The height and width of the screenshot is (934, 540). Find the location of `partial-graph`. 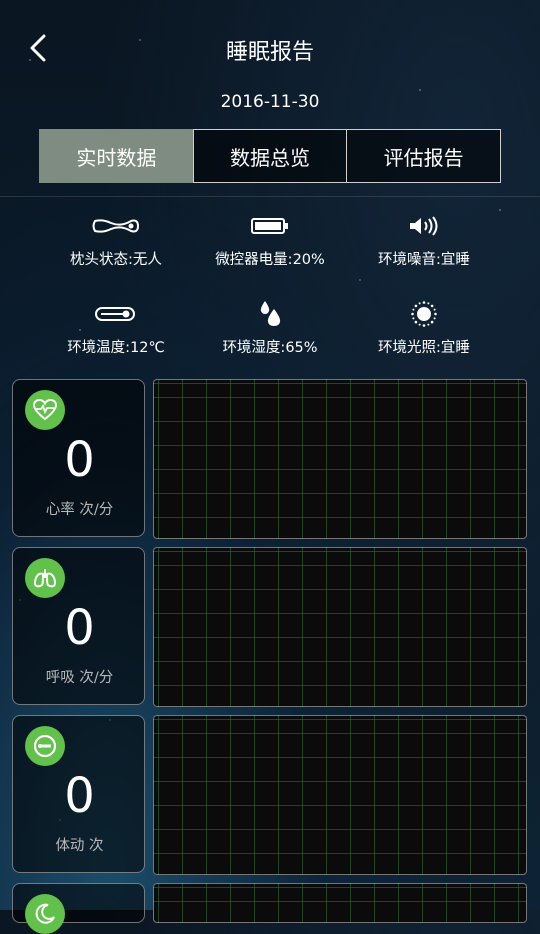

partial-graph is located at coordinates (340, 903).